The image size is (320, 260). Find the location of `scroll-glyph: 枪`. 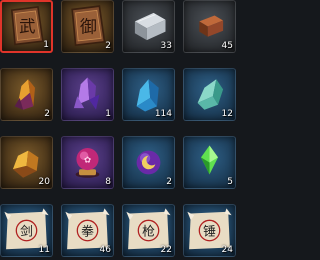

scroll-glyph: 枪 is located at coordinates (148, 232).